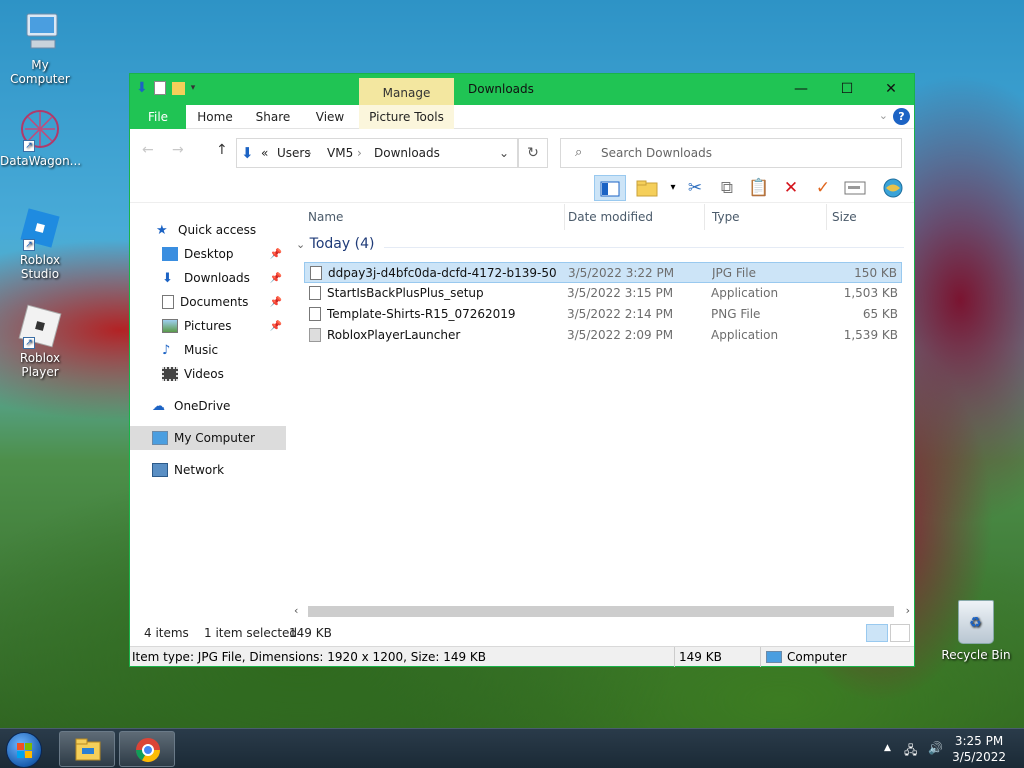  I want to click on file-type: JPG File, so click(734, 273).